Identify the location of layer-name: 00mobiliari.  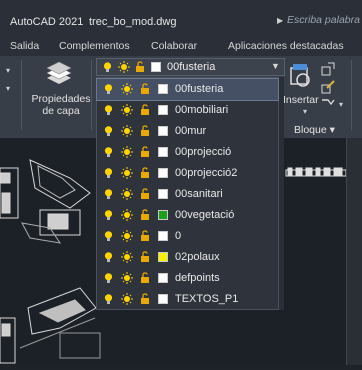
(202, 110).